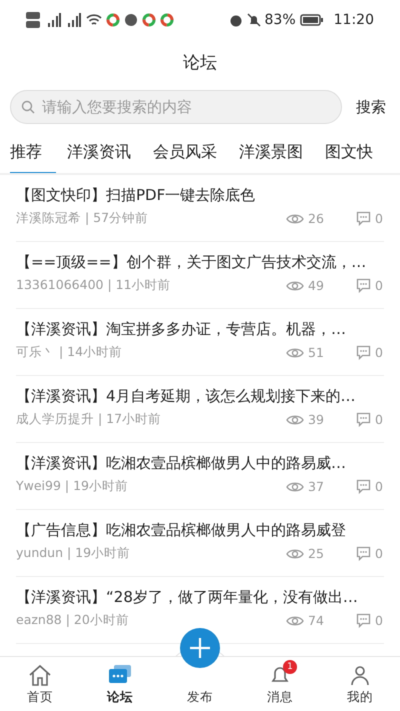 This screenshot has height=711, width=400. Describe the element at coordinates (253, 20) in the screenshot. I see `mute-icon` at that location.